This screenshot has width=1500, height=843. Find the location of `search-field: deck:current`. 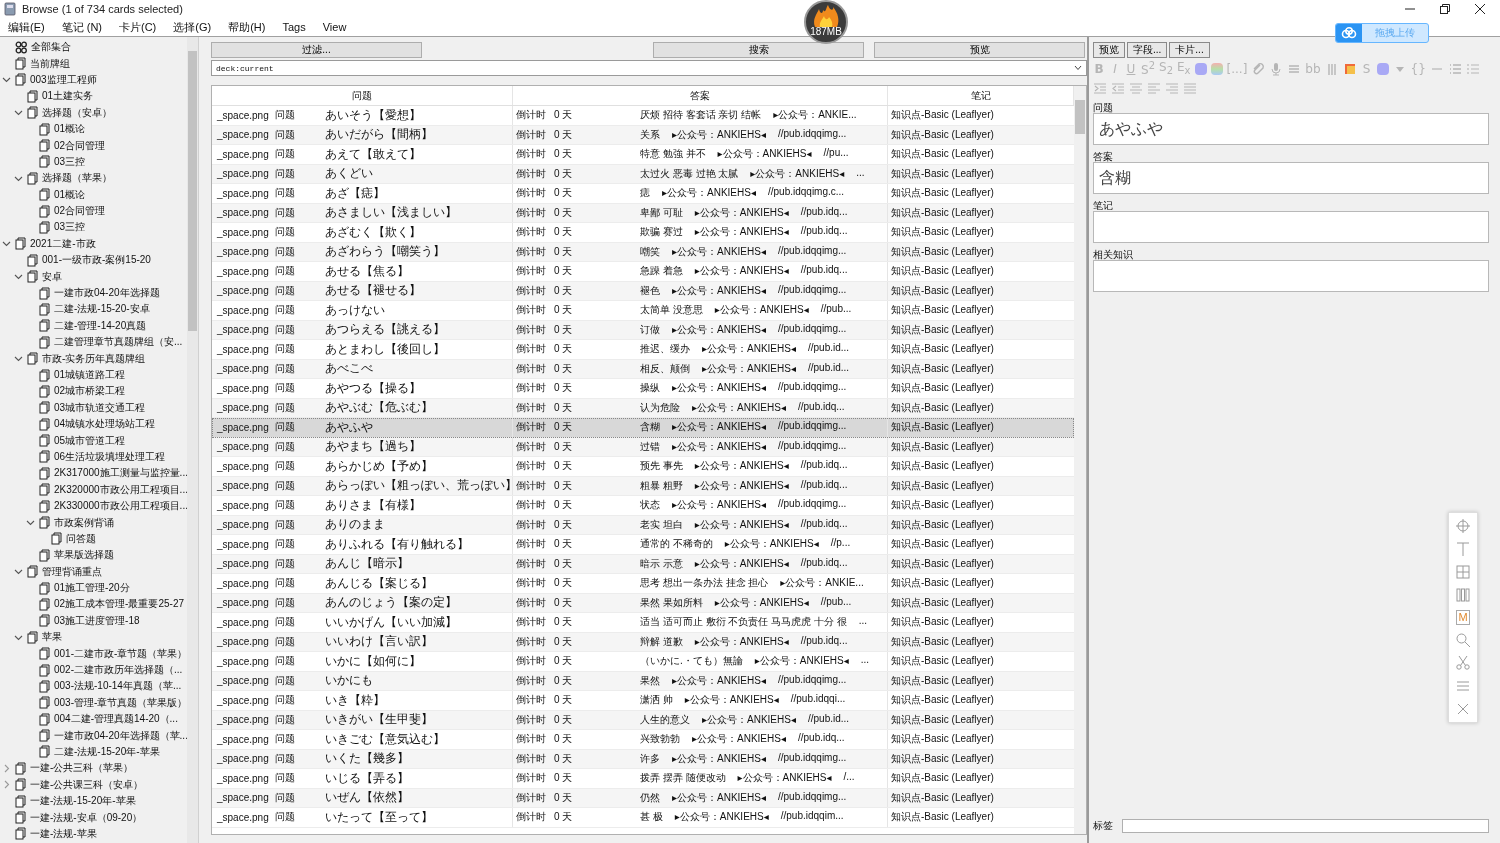

search-field: deck:current is located at coordinates (649, 68).